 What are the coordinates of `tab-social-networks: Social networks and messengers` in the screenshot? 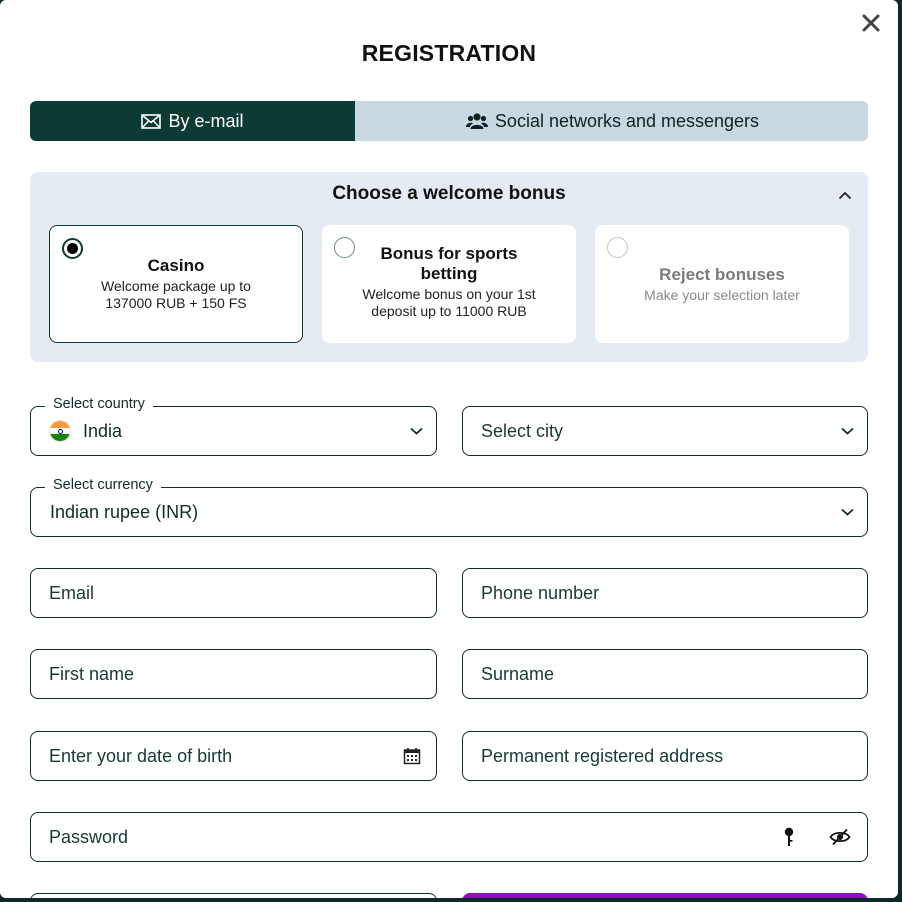 It's located at (612, 121).